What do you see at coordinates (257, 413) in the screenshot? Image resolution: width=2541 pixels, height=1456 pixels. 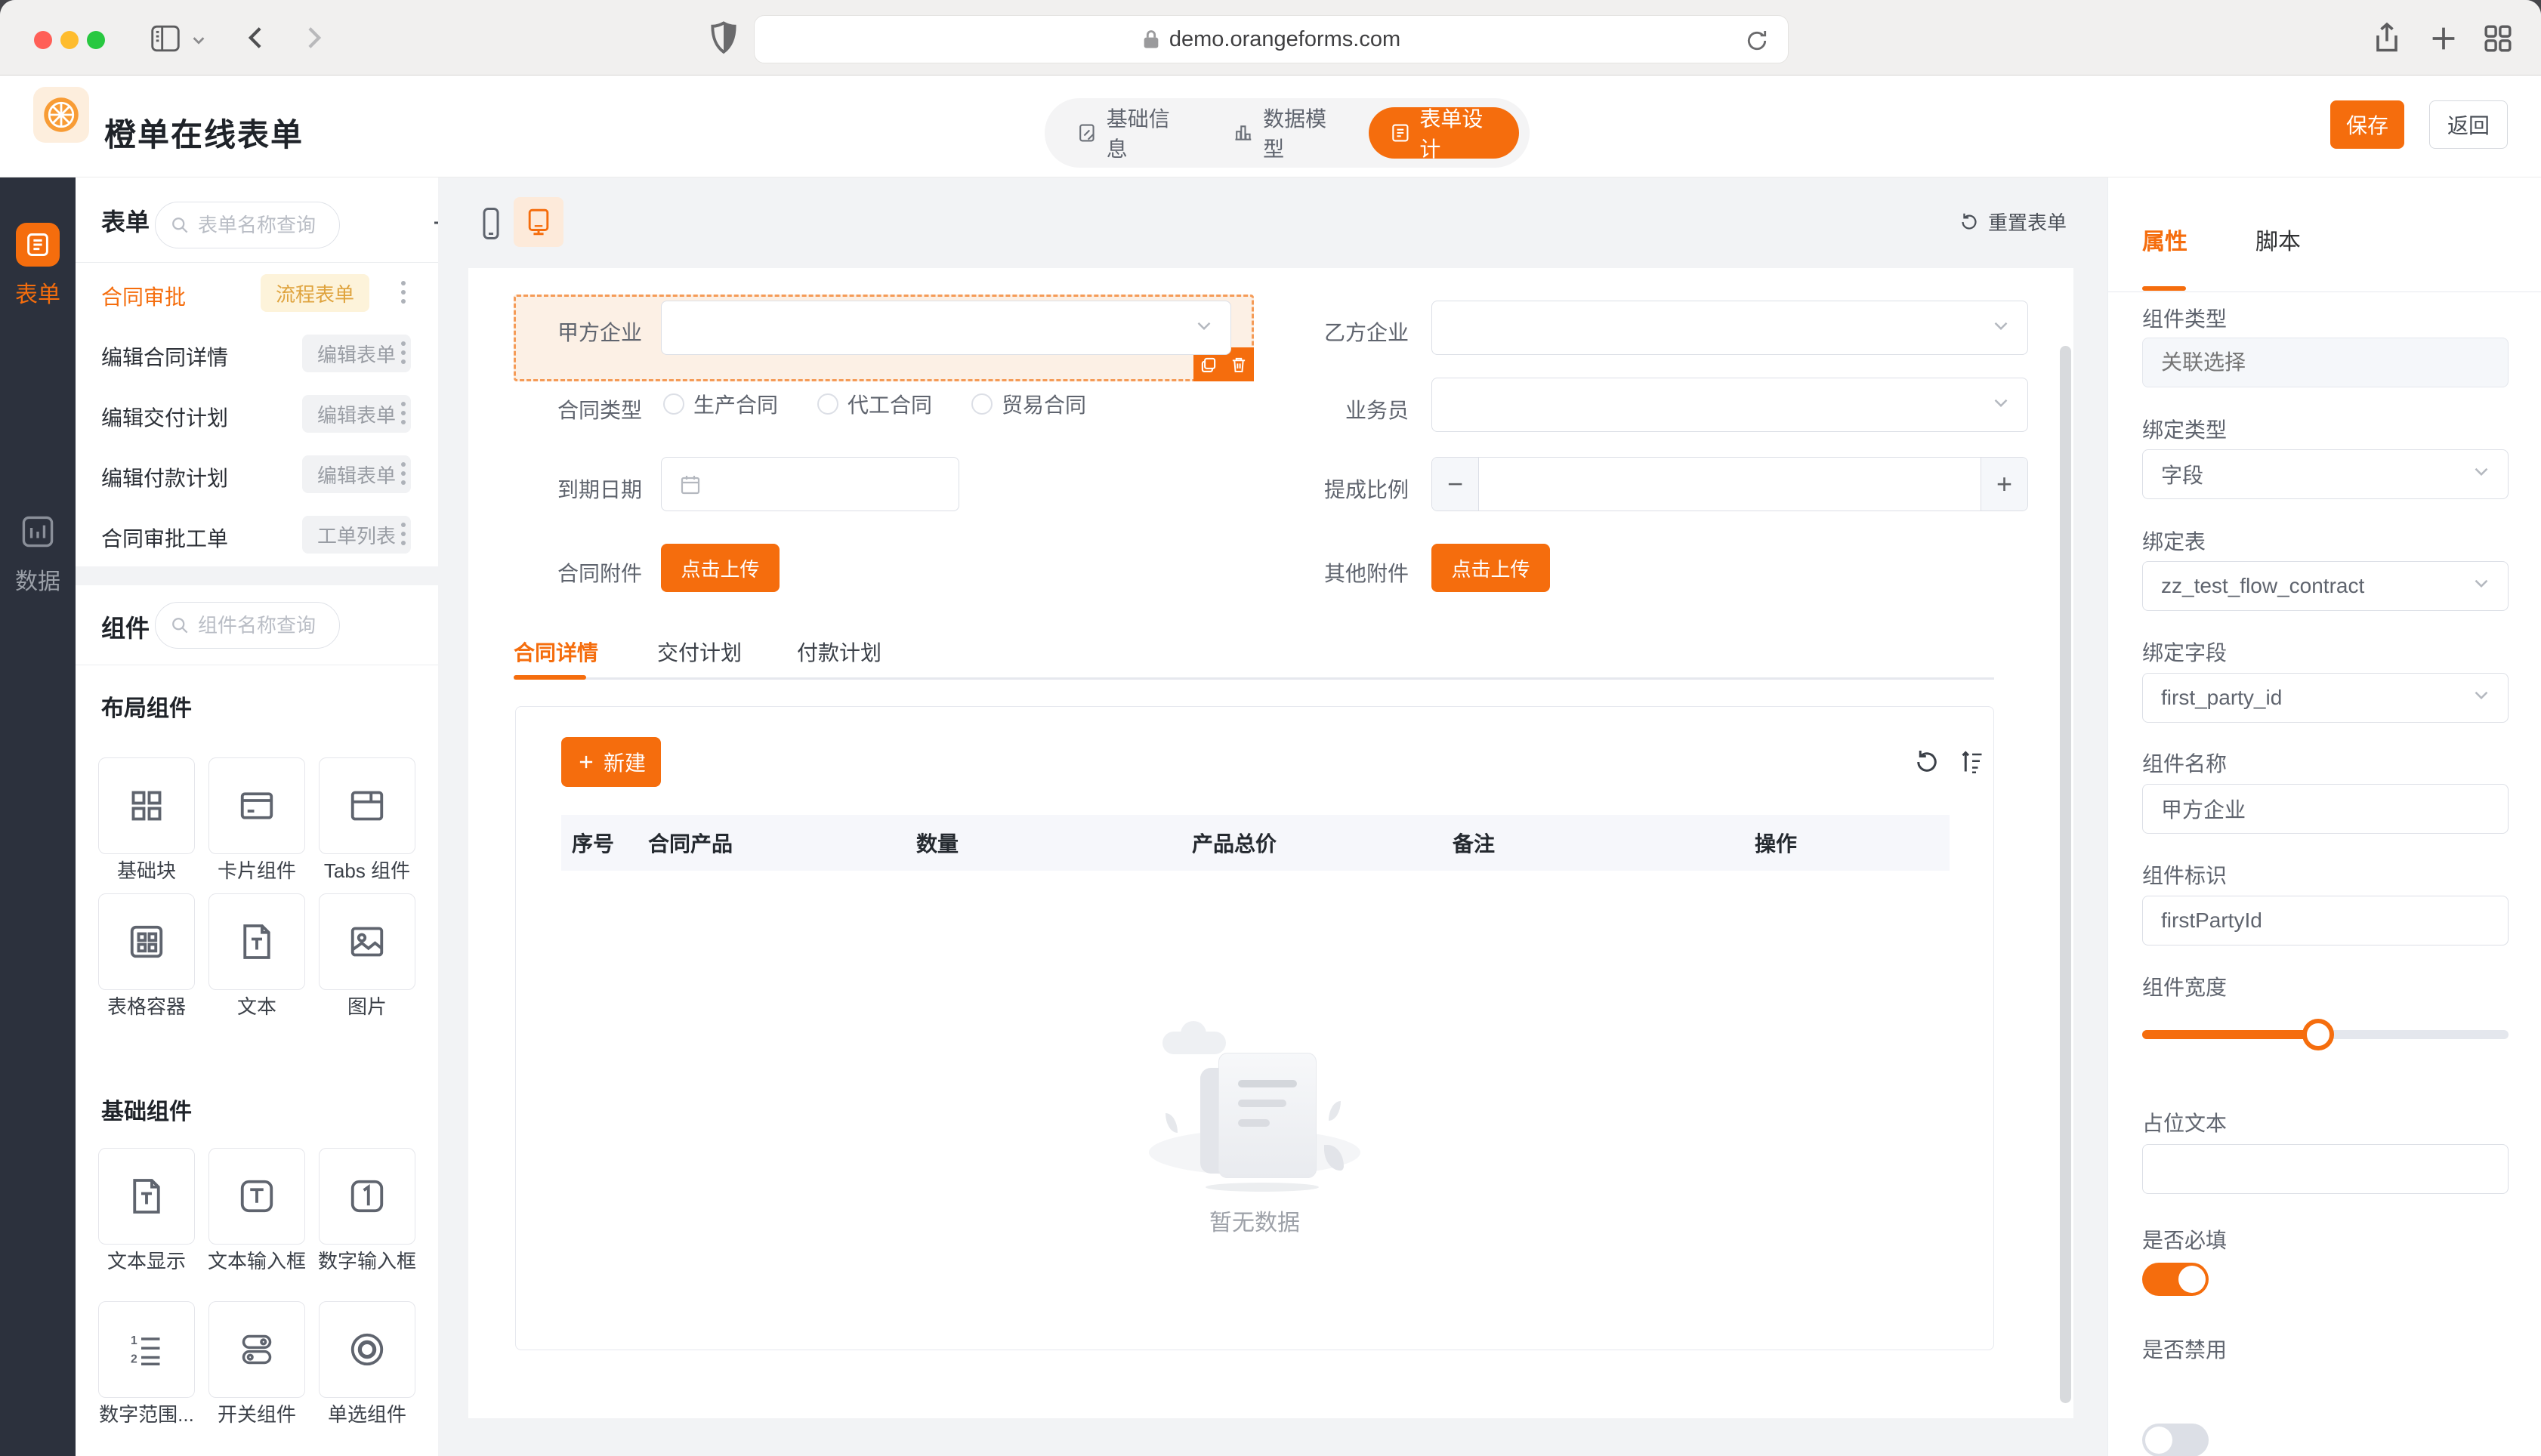 I see `form-list-item: 编辑交付计划 编辑表单` at bounding box center [257, 413].